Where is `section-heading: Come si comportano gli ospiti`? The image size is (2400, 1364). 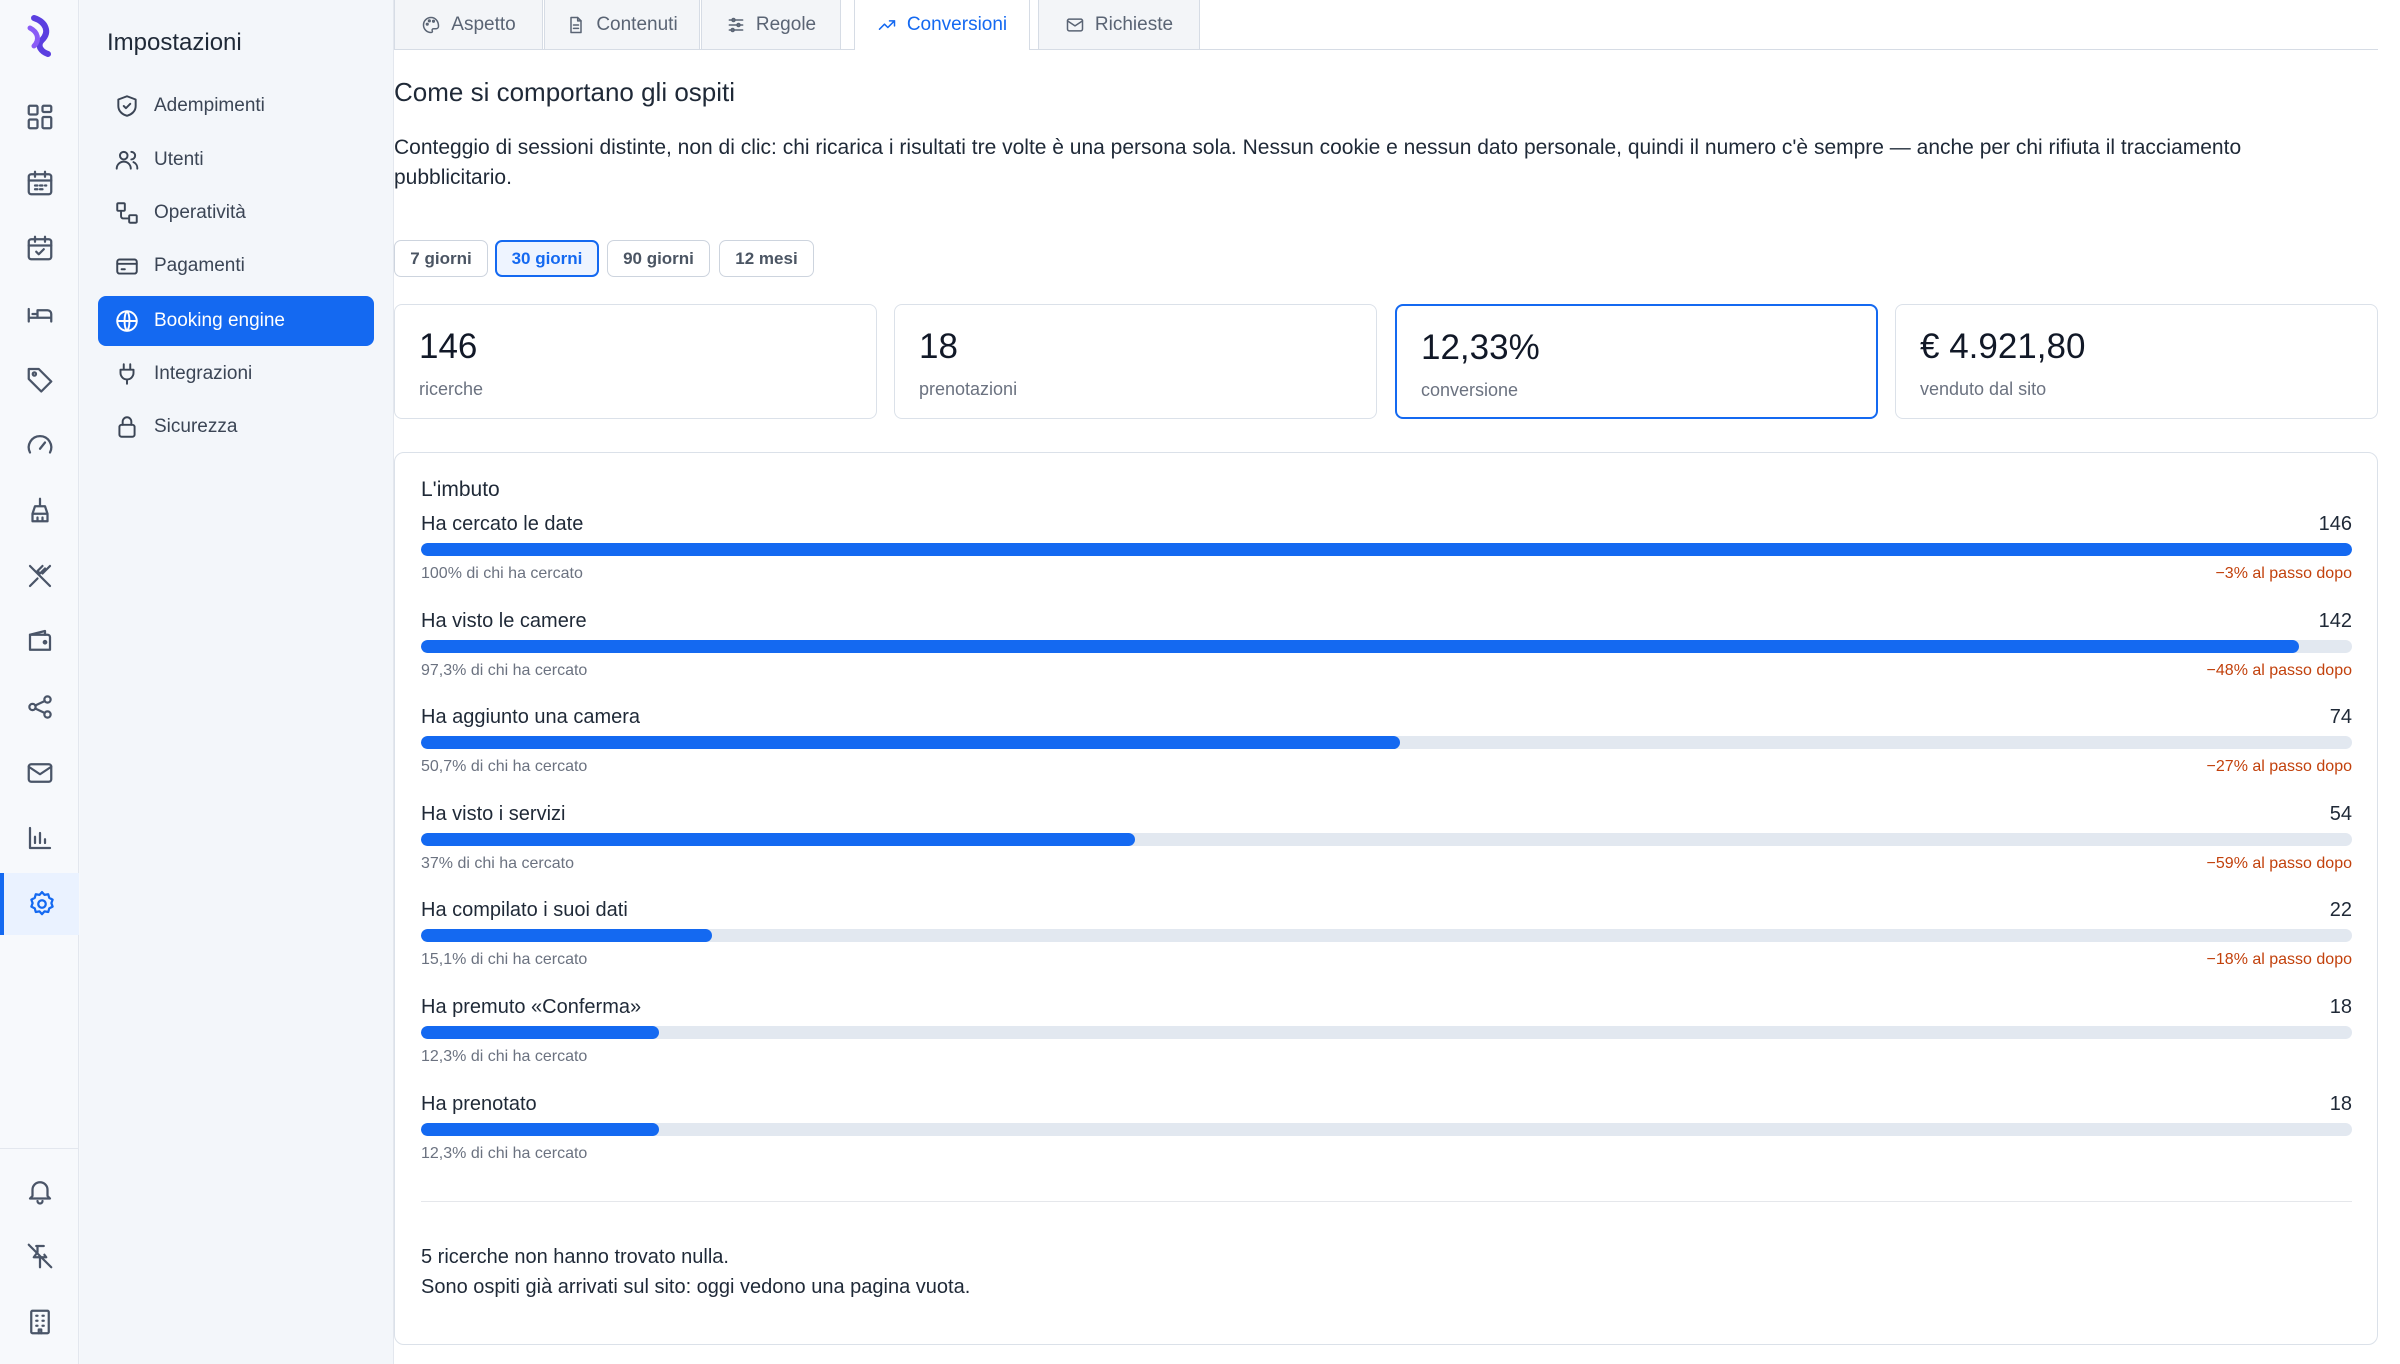 section-heading: Come si comportano gli ospiti is located at coordinates (565, 92).